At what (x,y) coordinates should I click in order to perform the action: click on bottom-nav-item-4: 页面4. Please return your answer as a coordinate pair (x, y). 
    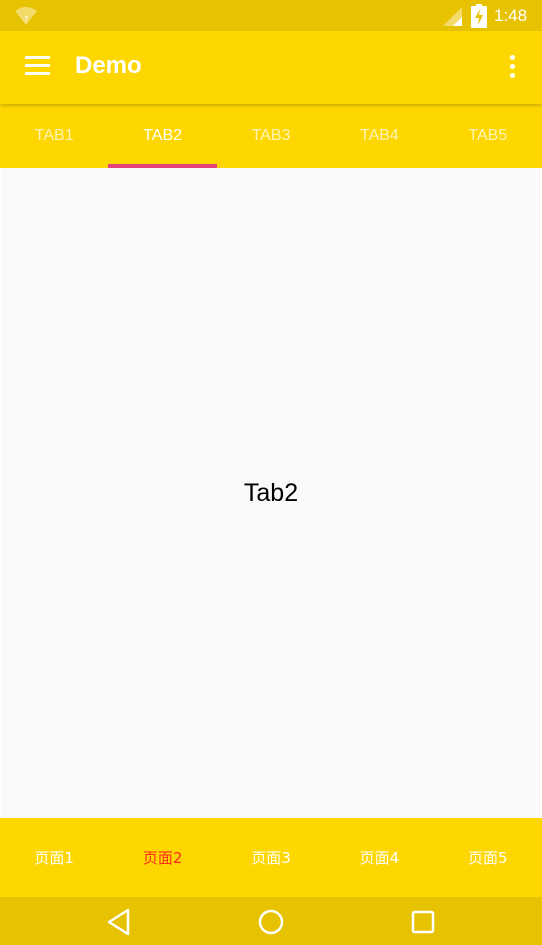
    Looking at the image, I should click on (379, 857).